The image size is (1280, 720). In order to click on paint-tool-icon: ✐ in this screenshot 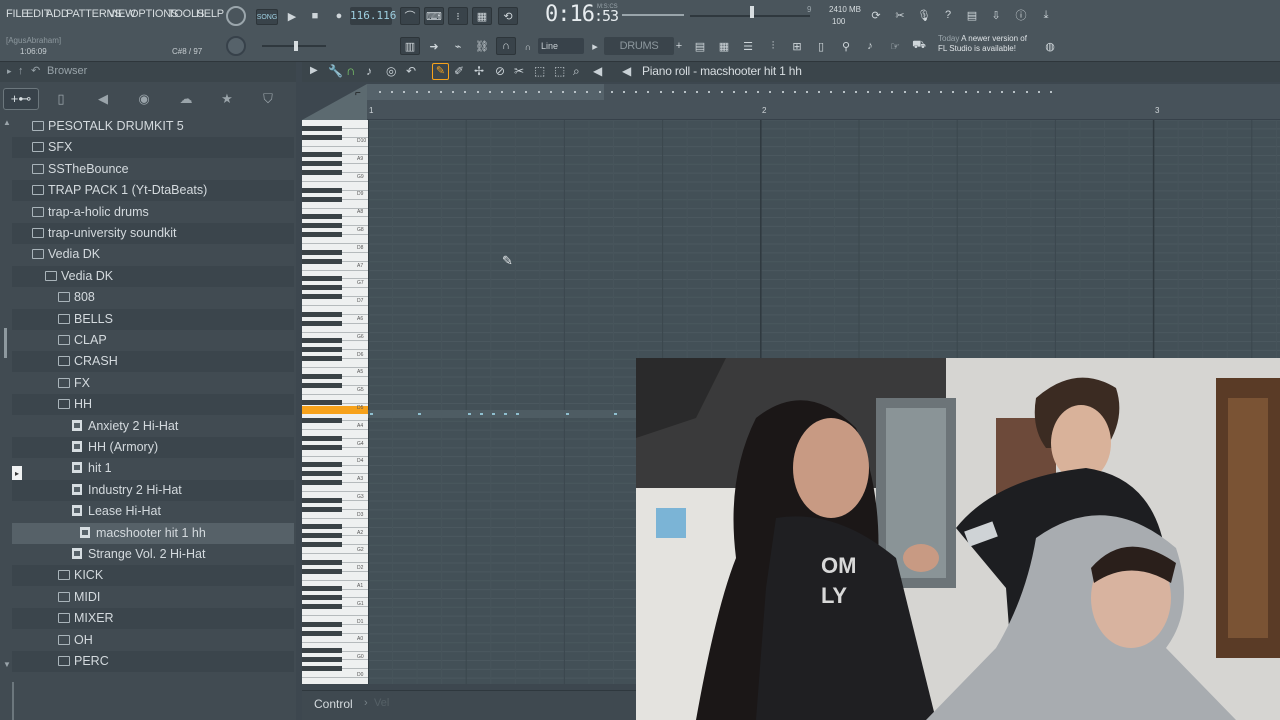, I will do `click(459, 71)`.